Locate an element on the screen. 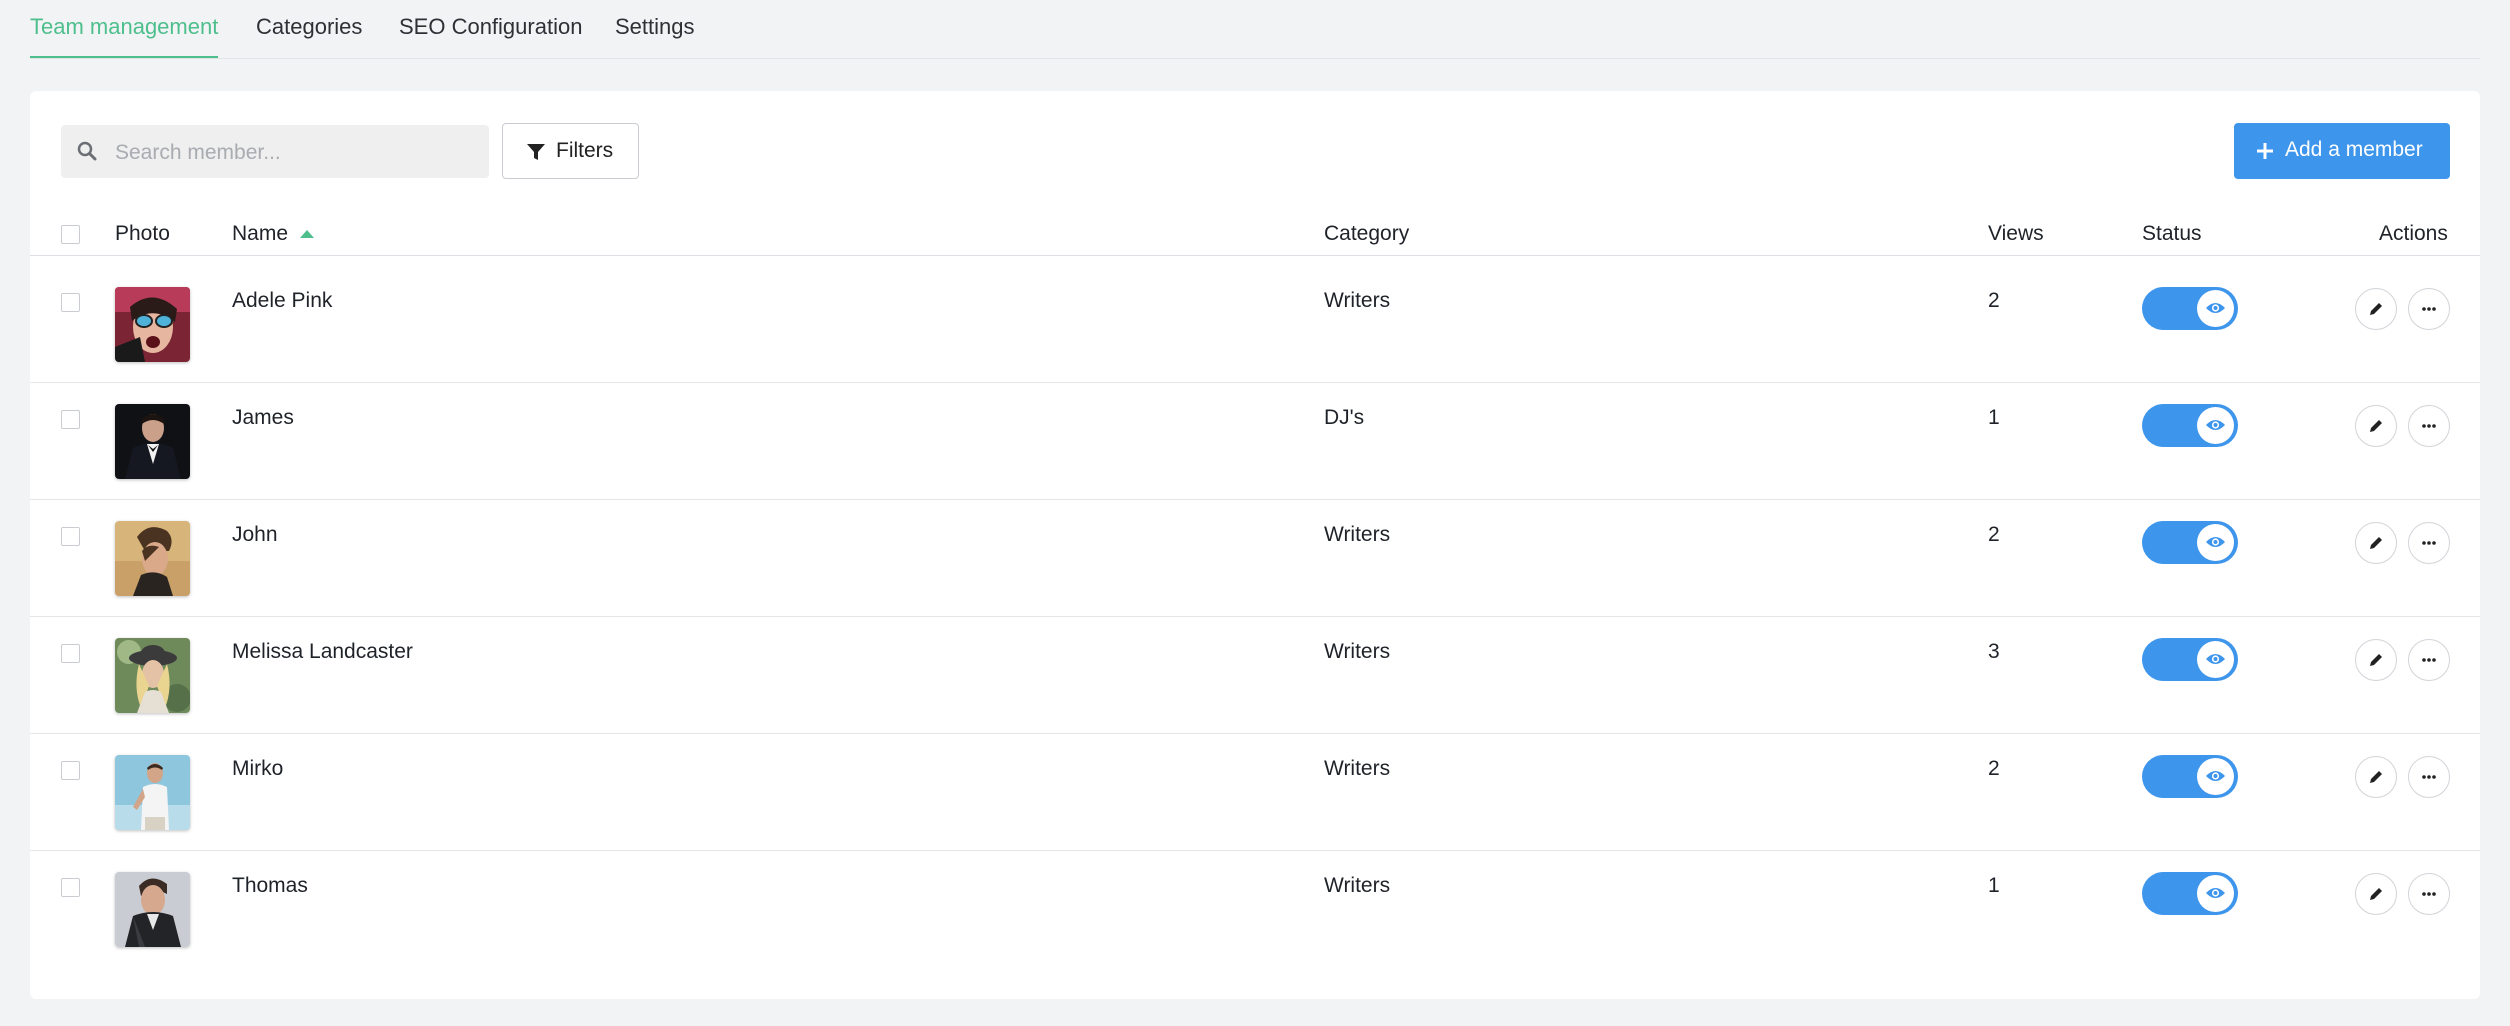  add-member-label: Add a member is located at coordinates (2354, 149).